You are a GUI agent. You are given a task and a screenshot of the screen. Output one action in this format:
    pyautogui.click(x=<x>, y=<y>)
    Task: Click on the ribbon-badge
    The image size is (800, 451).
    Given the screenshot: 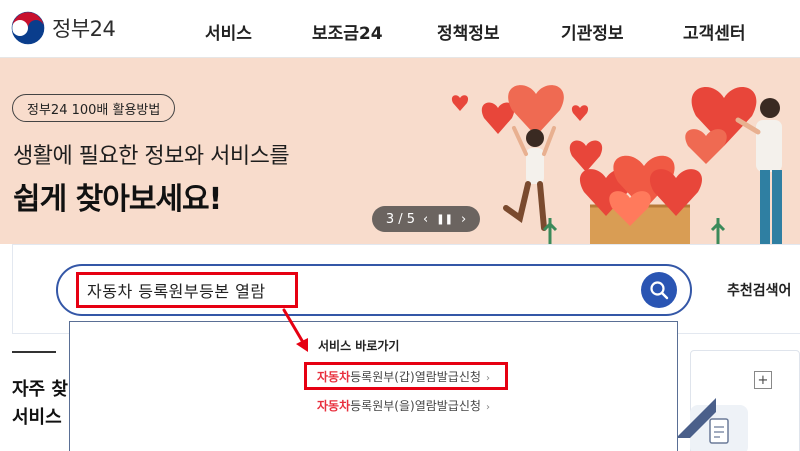 What is the action you would take?
    pyautogui.click(x=696, y=418)
    